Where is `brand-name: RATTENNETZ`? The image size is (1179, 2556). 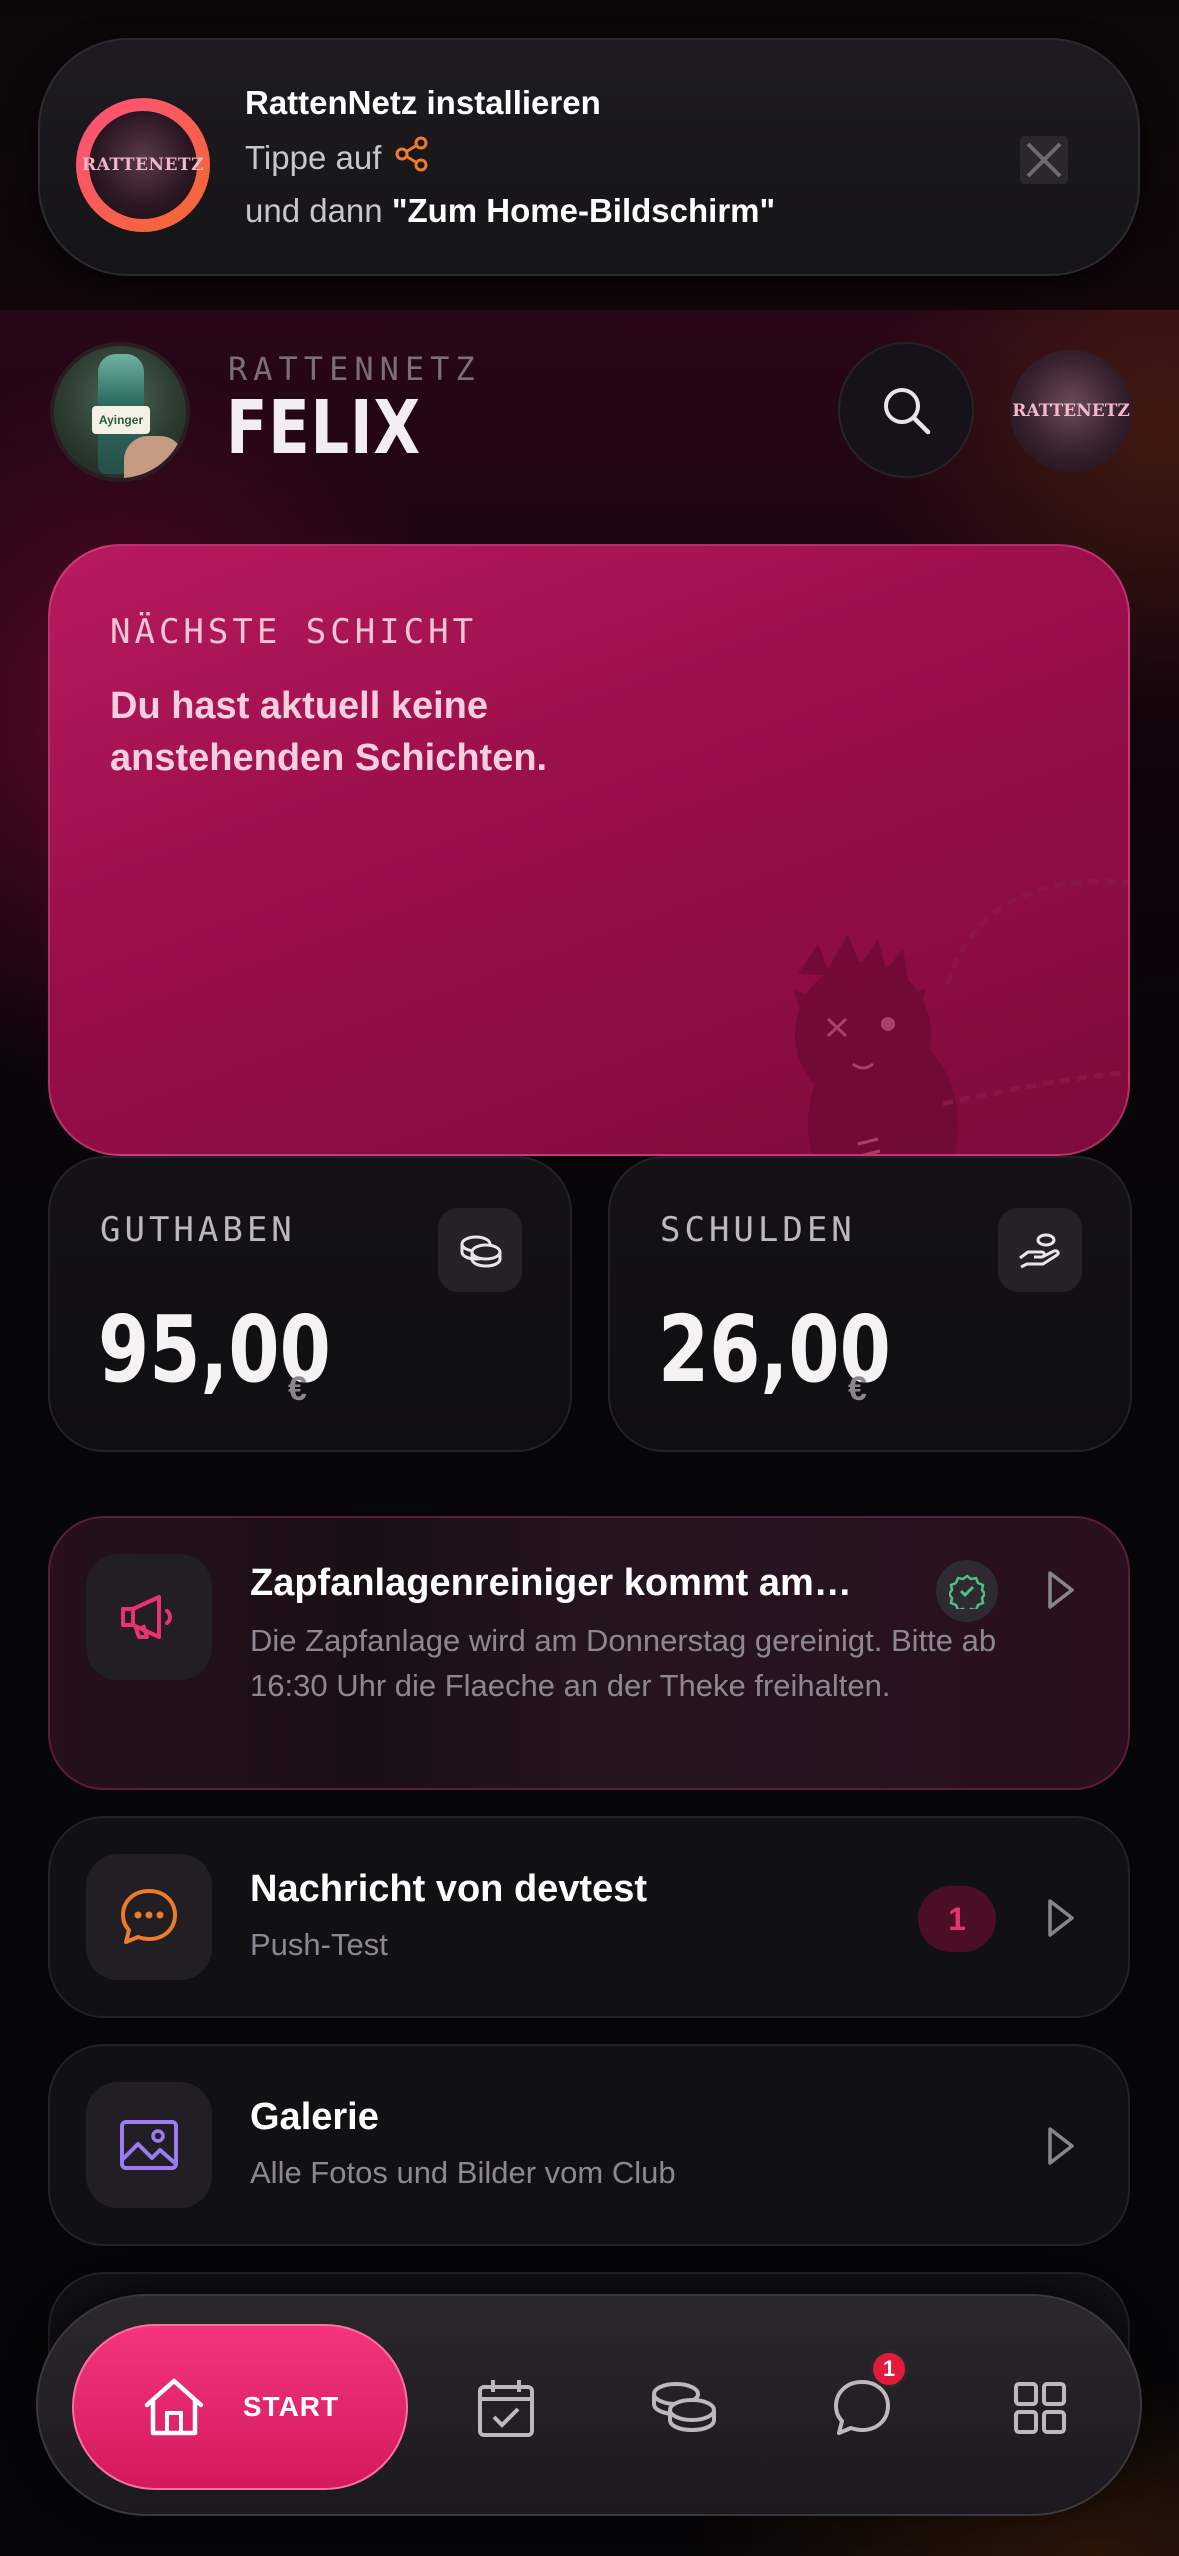 brand-name: RATTENNETZ is located at coordinates (354, 369).